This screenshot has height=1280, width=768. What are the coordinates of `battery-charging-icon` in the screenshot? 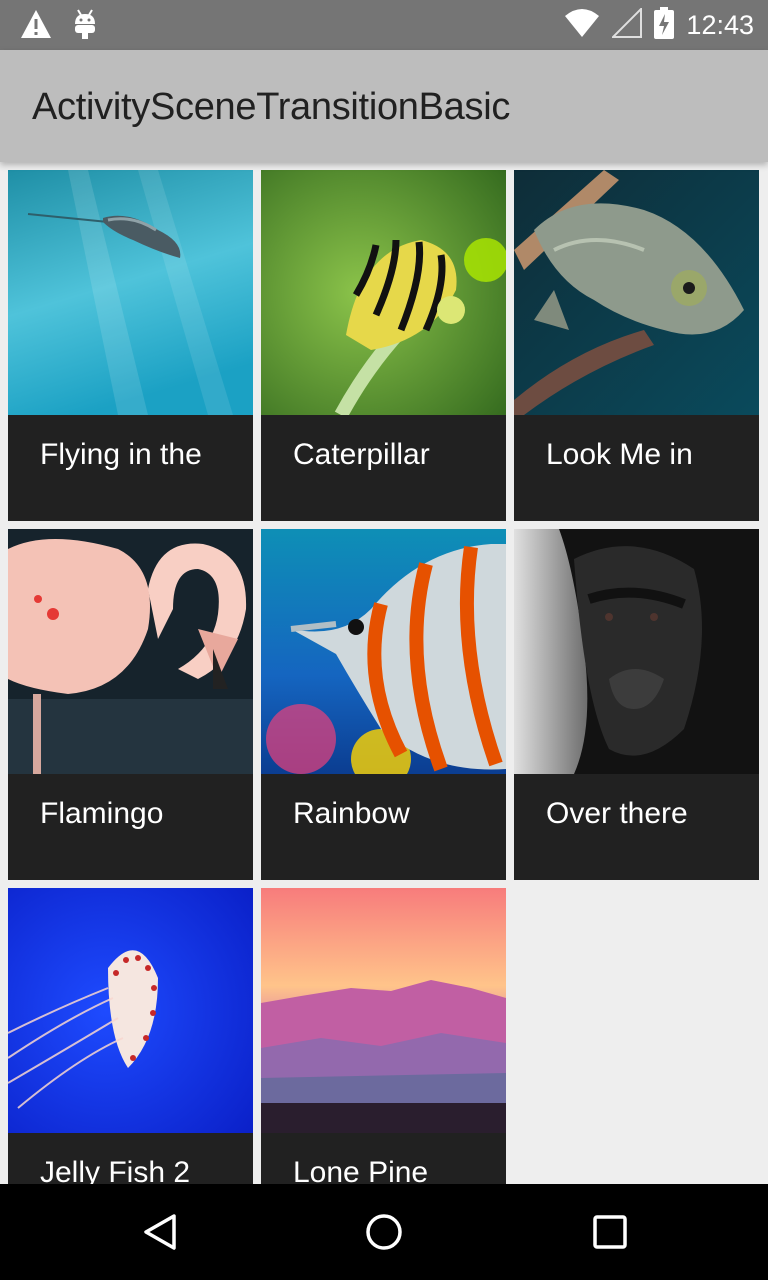 It's located at (664, 25).